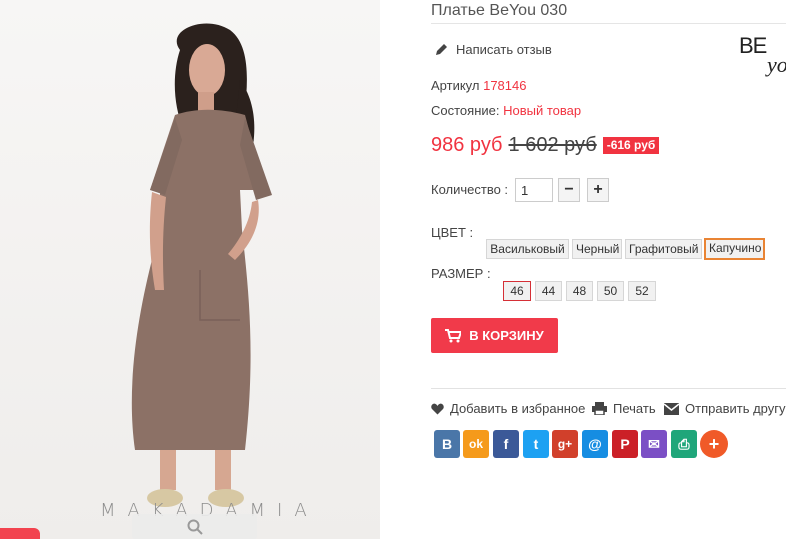  What do you see at coordinates (506, 335) in the screenshot?
I see `add-to-cart-label: В КОРЗИНУ` at bounding box center [506, 335].